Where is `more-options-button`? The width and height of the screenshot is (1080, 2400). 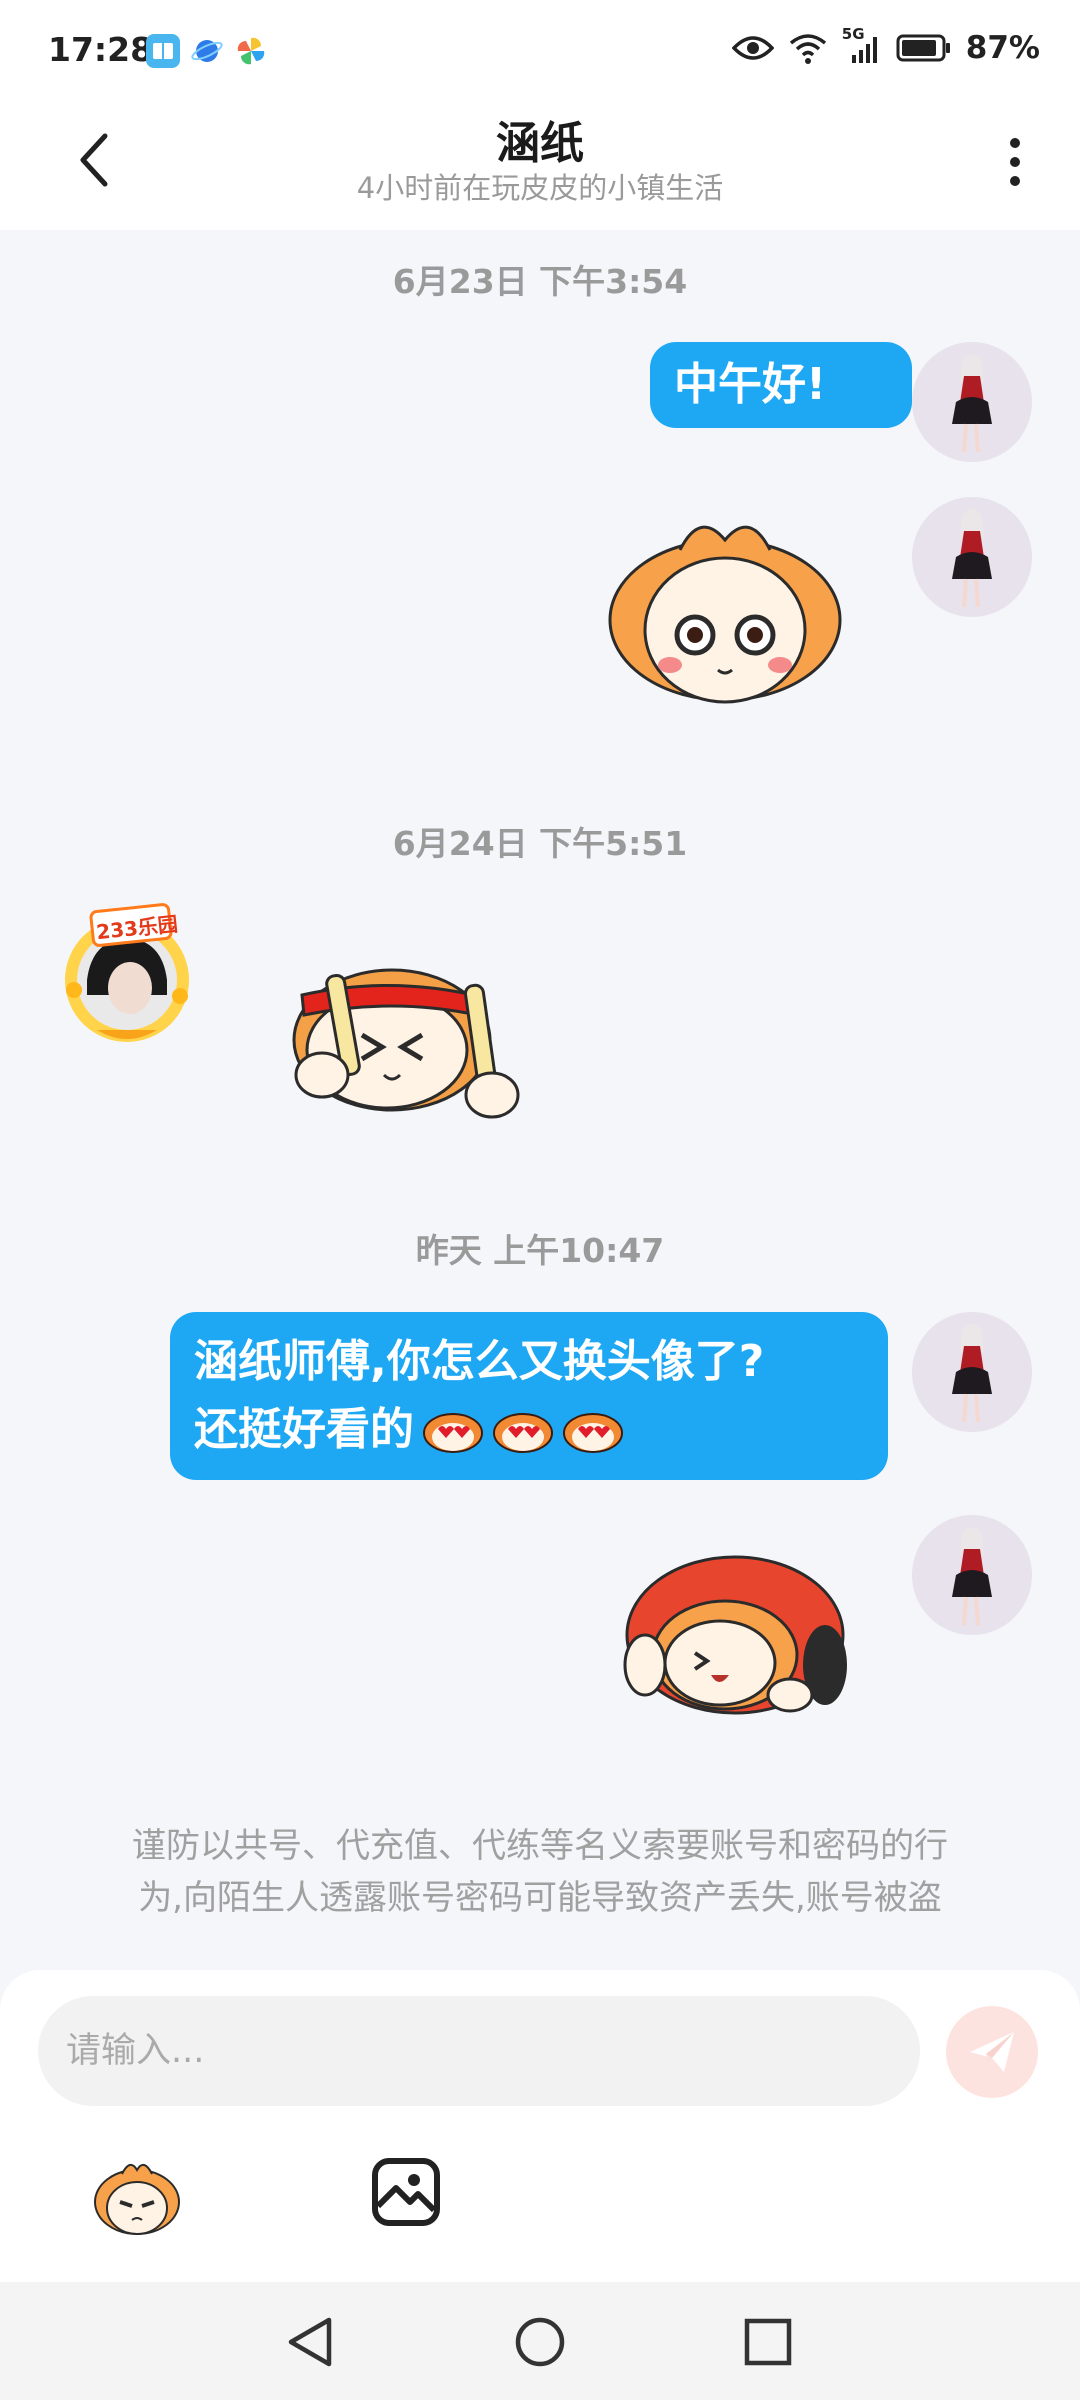
more-options-button is located at coordinates (1015, 162).